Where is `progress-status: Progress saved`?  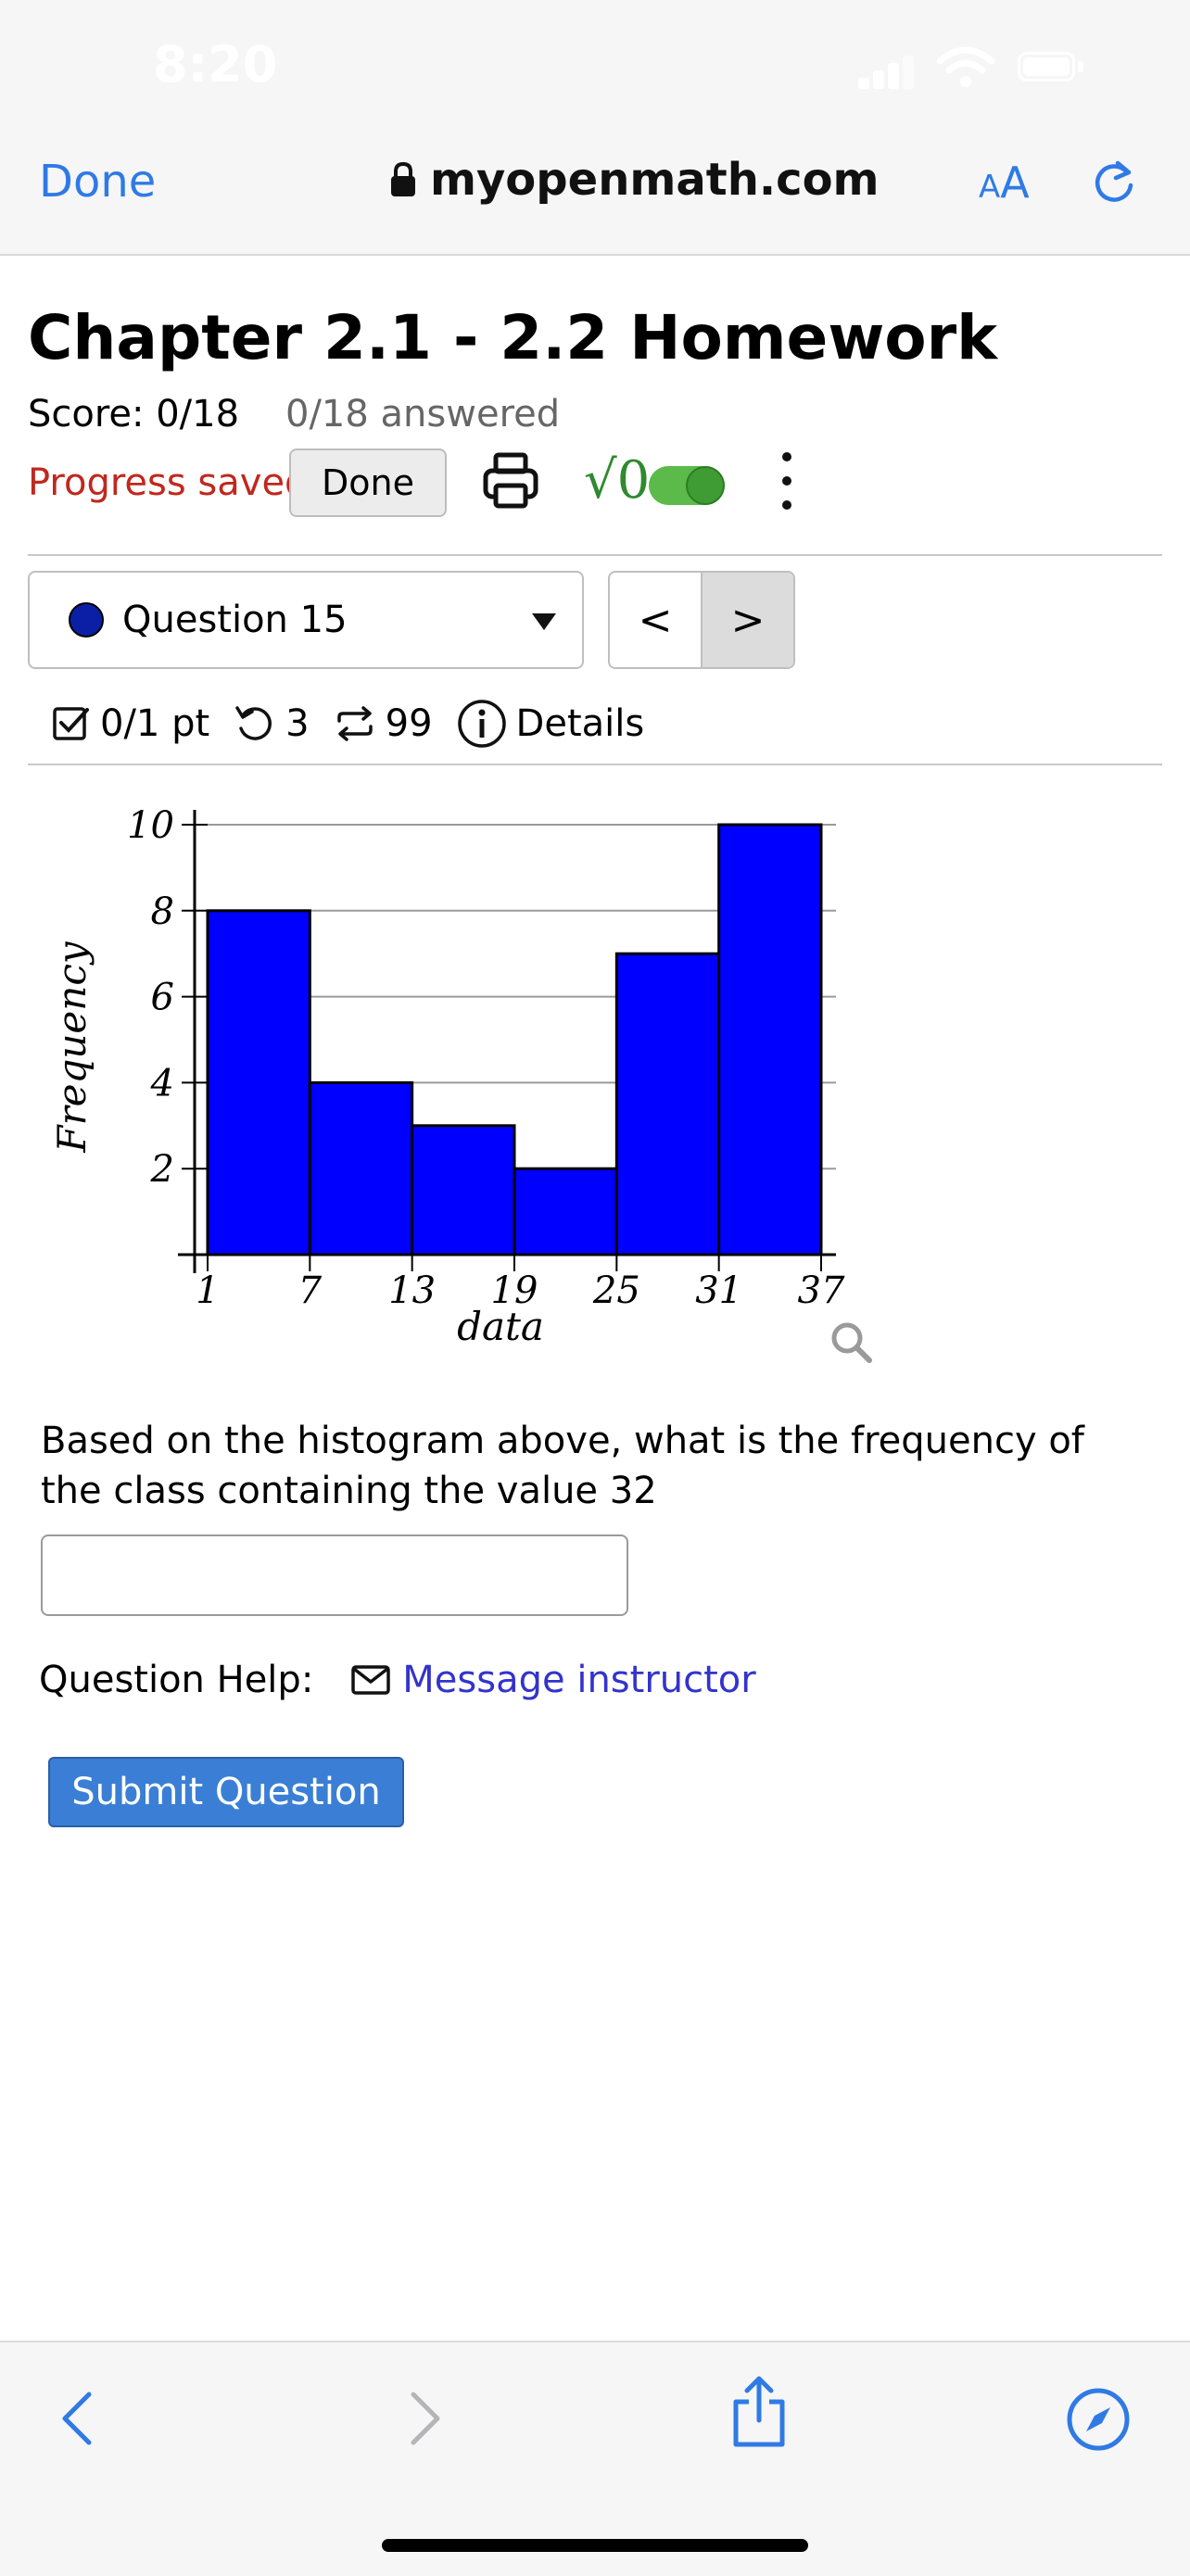
progress-status: Progress saved is located at coordinates (168, 483).